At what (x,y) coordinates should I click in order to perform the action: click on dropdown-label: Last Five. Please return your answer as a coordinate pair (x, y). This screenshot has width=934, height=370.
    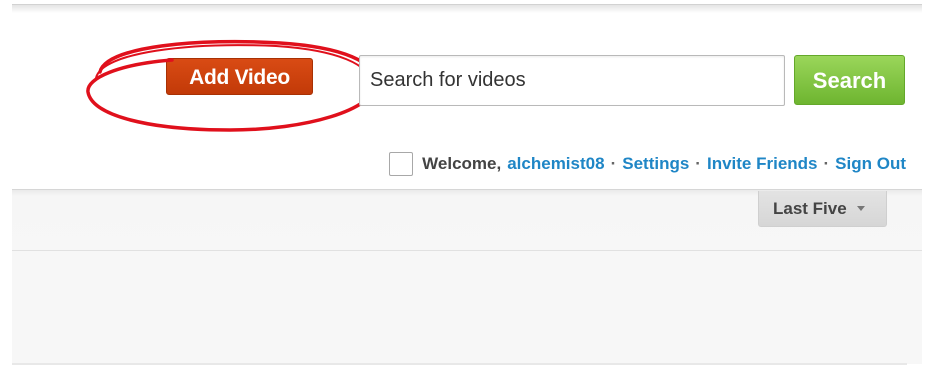
    Looking at the image, I should click on (810, 208).